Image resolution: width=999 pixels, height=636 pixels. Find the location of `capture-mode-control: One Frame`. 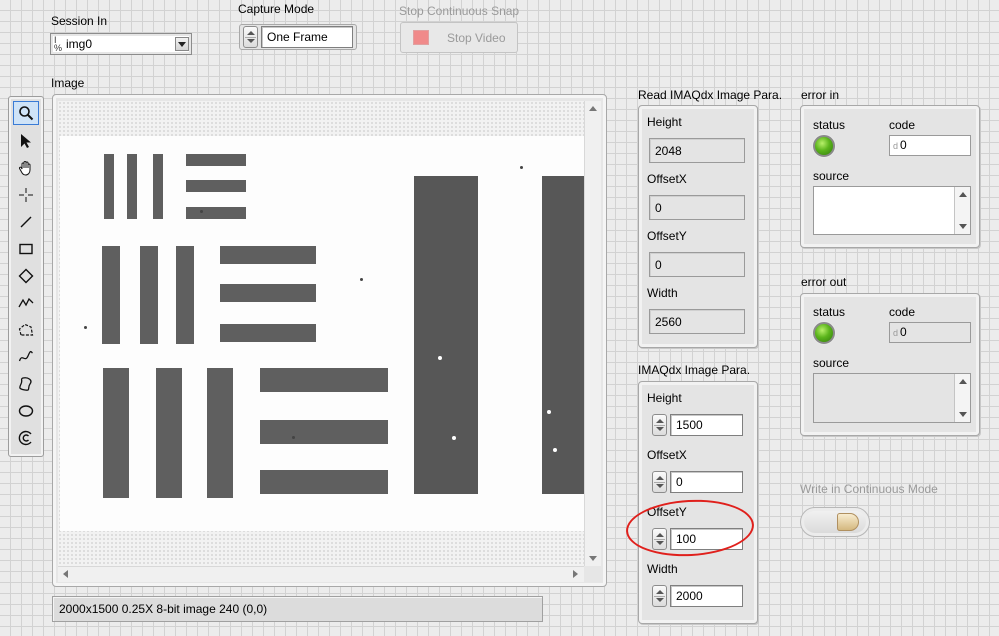

capture-mode-control: One Frame is located at coordinates (298, 37).